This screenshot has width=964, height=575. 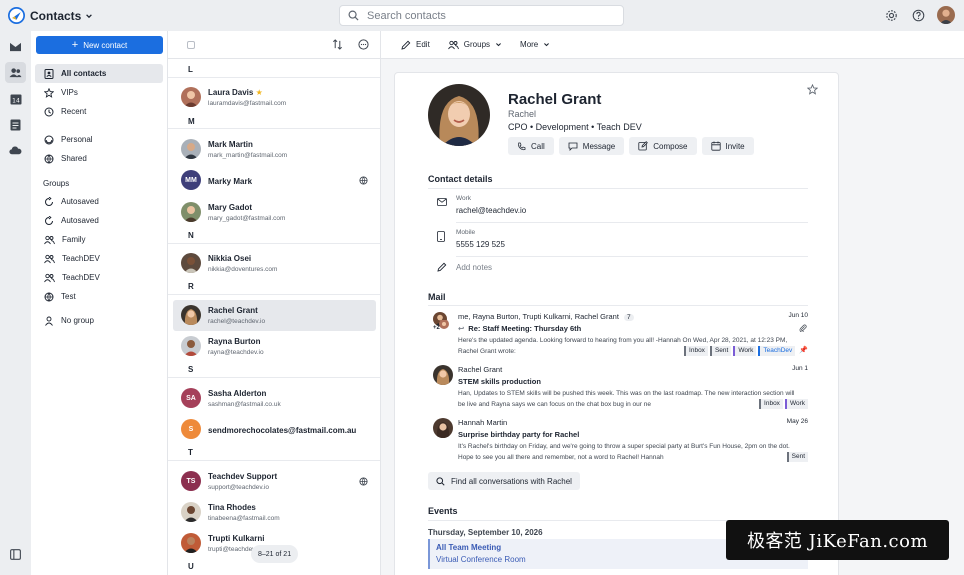 What do you see at coordinates (99, 258) in the screenshot?
I see `group-teachdev-1: TeachDEV` at bounding box center [99, 258].